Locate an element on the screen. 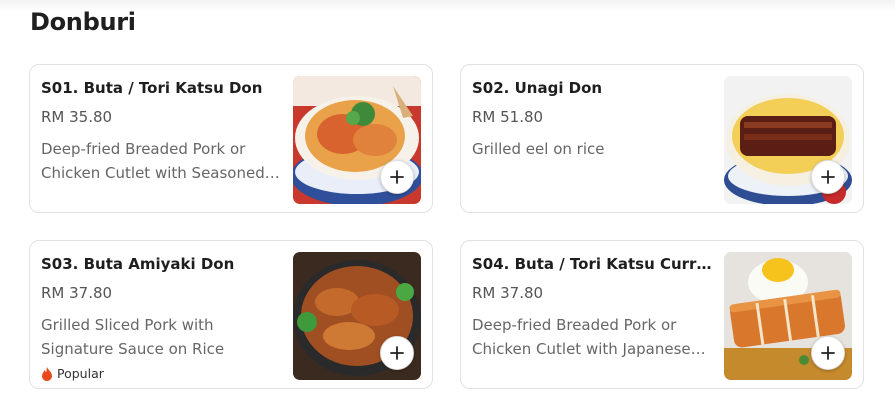 This screenshot has width=895, height=419. popular-badge-label: Popular is located at coordinates (80, 373).